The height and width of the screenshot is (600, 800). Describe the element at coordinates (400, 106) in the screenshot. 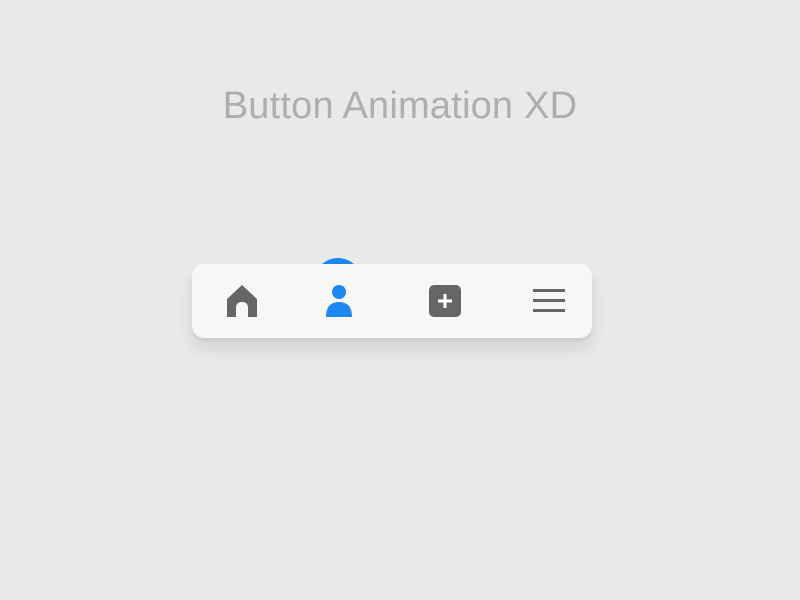

I see `page-title: Button Animation XD` at that location.